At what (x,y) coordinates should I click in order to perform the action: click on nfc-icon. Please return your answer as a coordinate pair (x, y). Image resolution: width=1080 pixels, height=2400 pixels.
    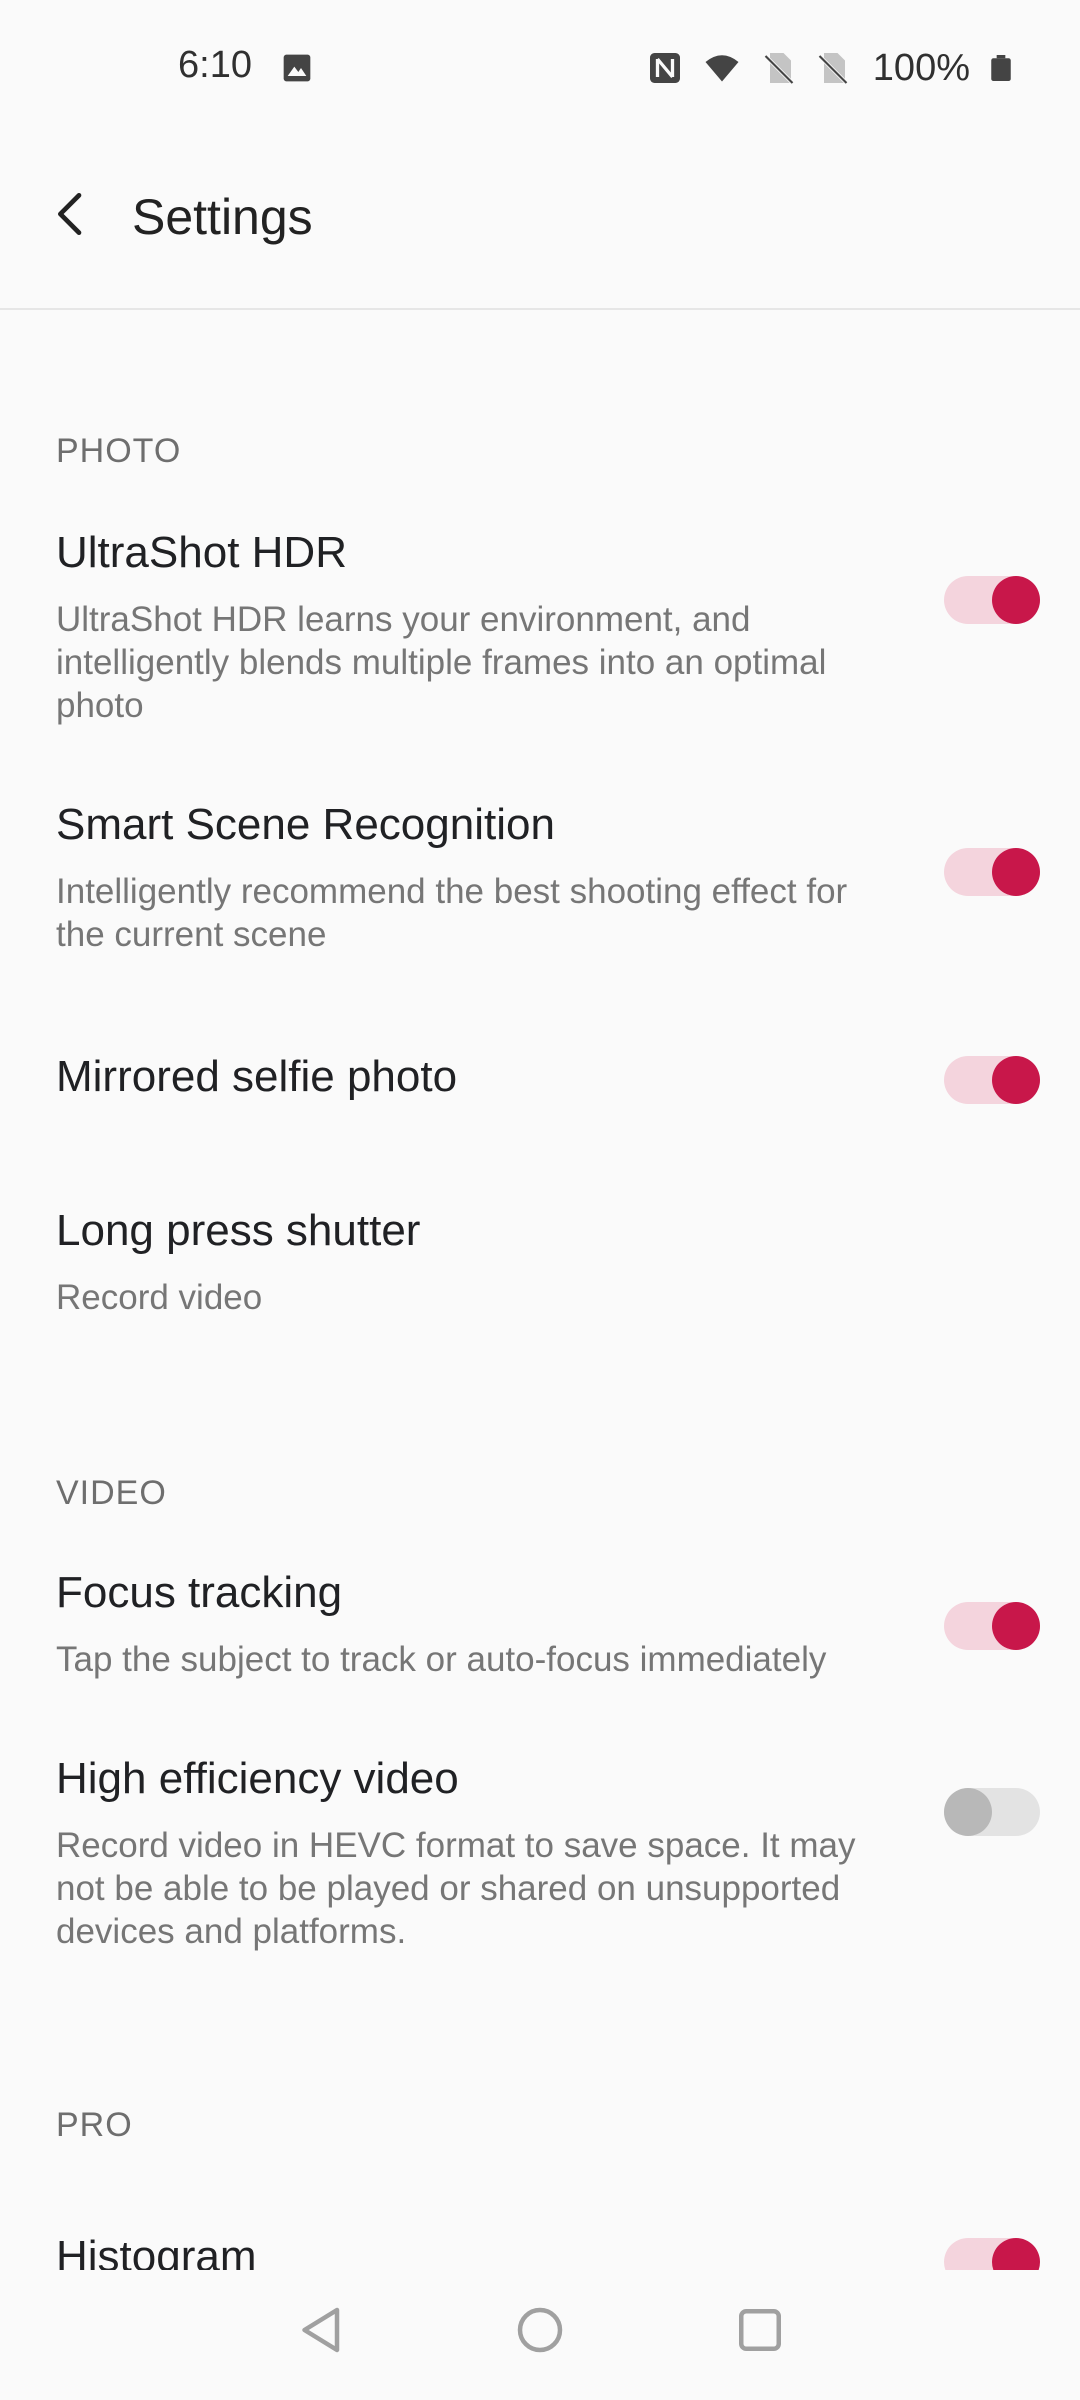
    Looking at the image, I should click on (664, 68).